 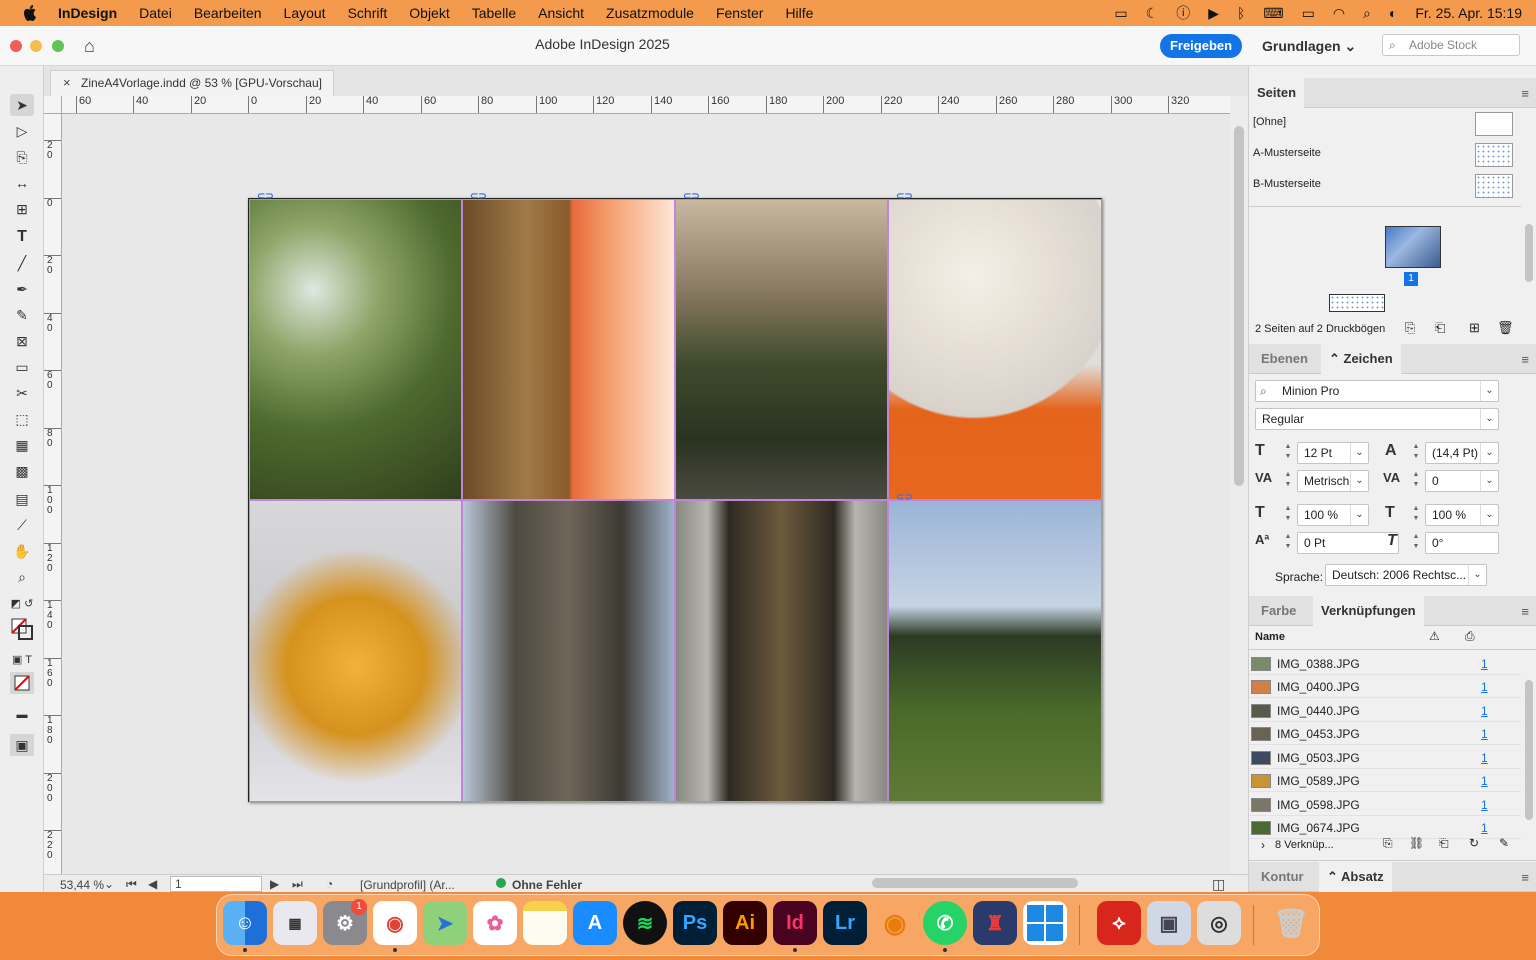 What do you see at coordinates (1152, 13) in the screenshot?
I see `moon-icon: ☾` at bounding box center [1152, 13].